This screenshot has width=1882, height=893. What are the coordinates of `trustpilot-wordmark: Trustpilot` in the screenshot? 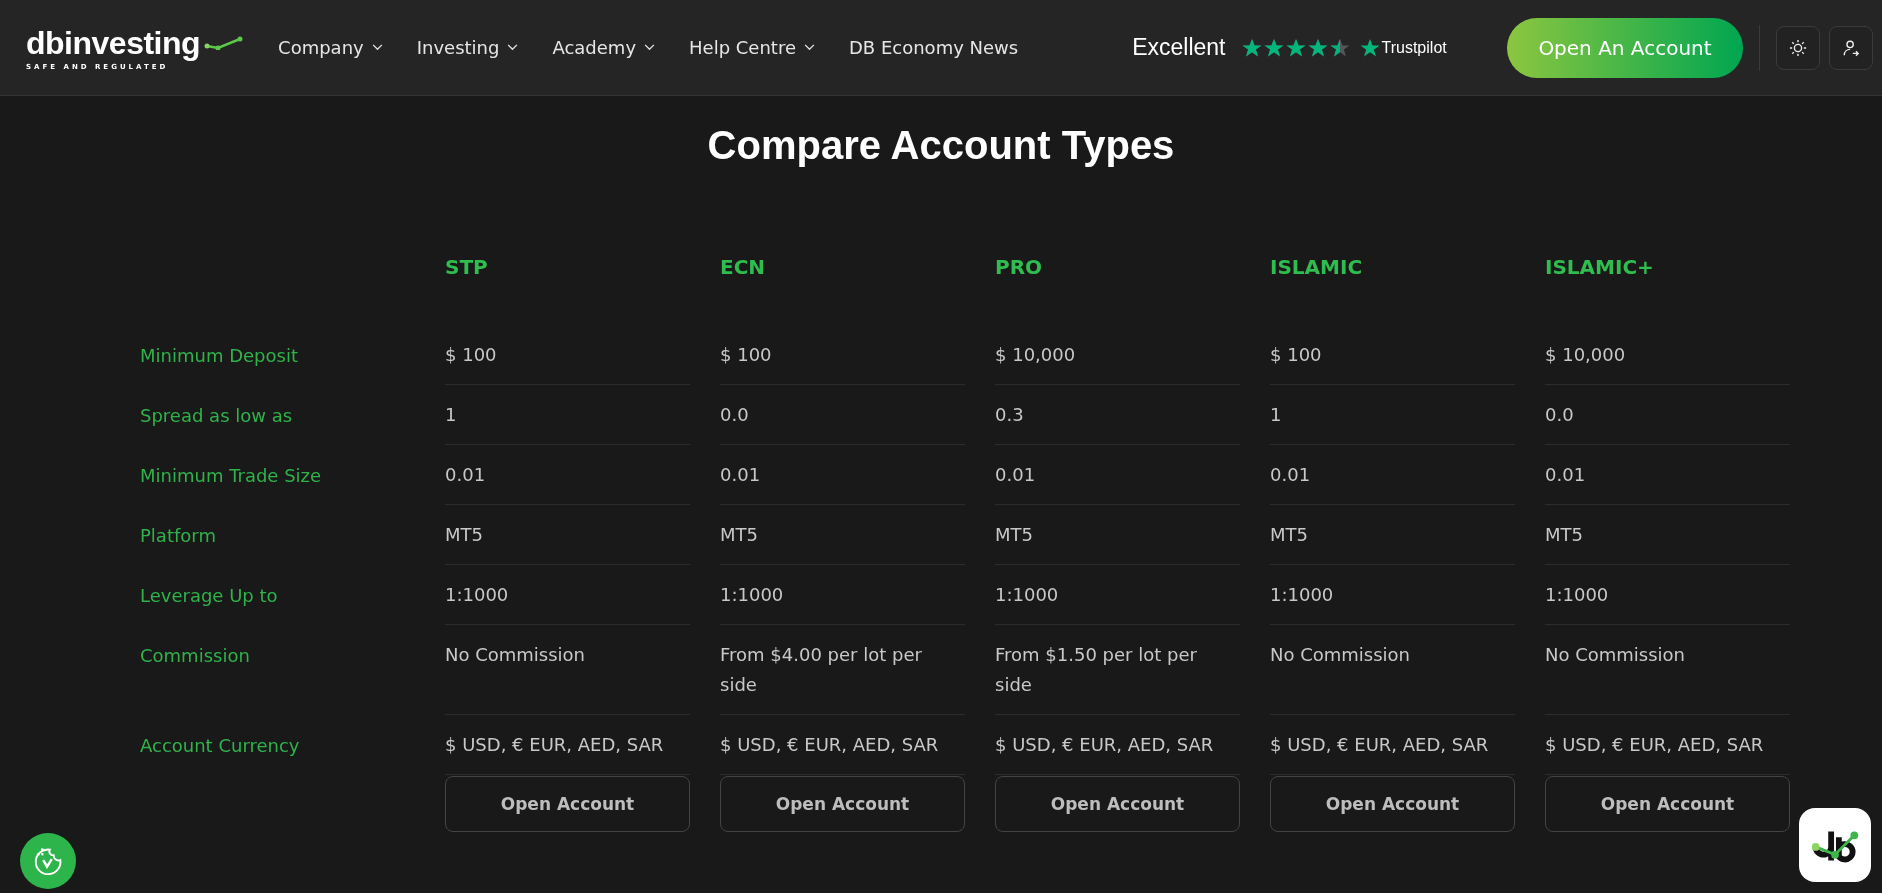 It's located at (1414, 47).